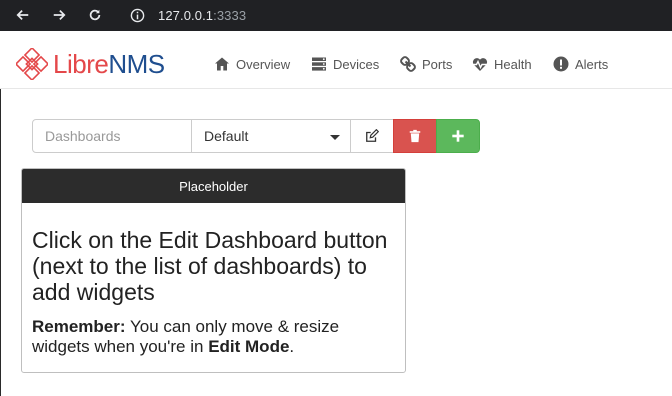 This screenshot has height=396, width=672. I want to click on logo-text: LibreNMS, so click(109, 64).